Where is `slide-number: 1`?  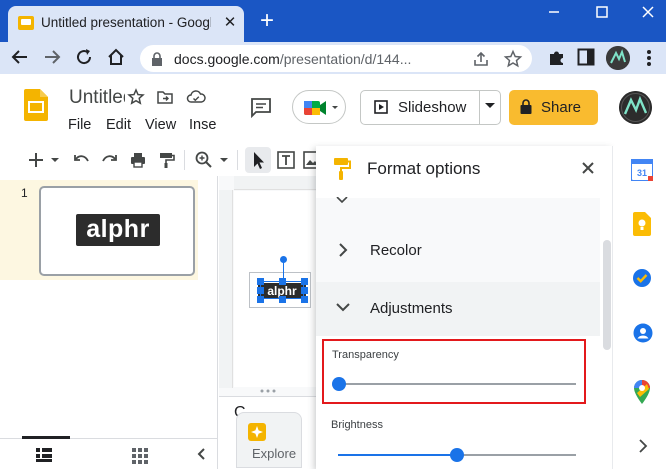
slide-number: 1 is located at coordinates (24, 193).